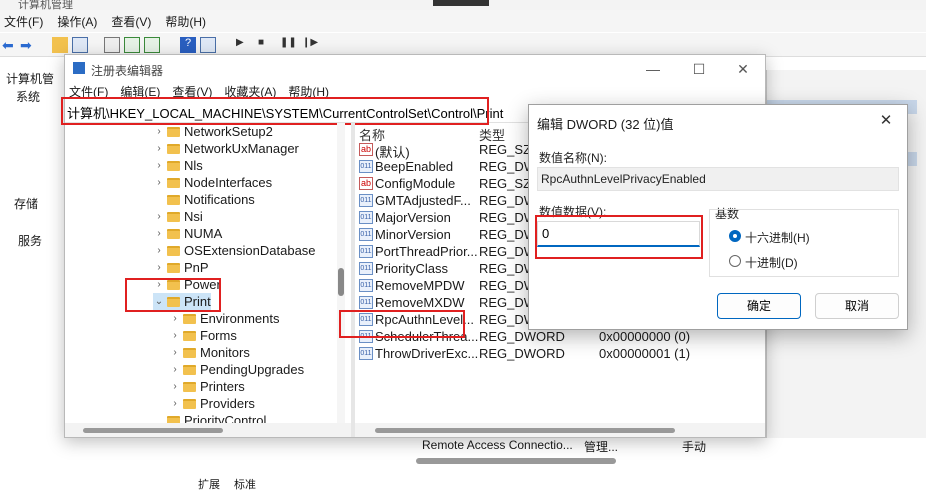  I want to click on refresh-icon, so click(132, 45).